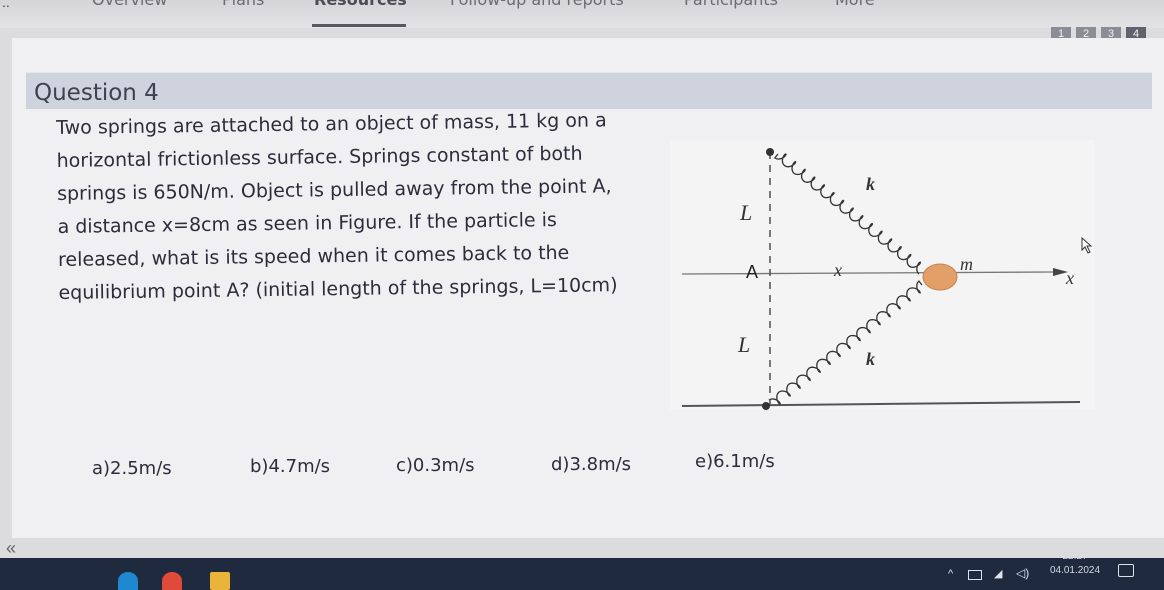 The height and width of the screenshot is (590, 1164). I want to click on browser-icon, so click(128, 581).